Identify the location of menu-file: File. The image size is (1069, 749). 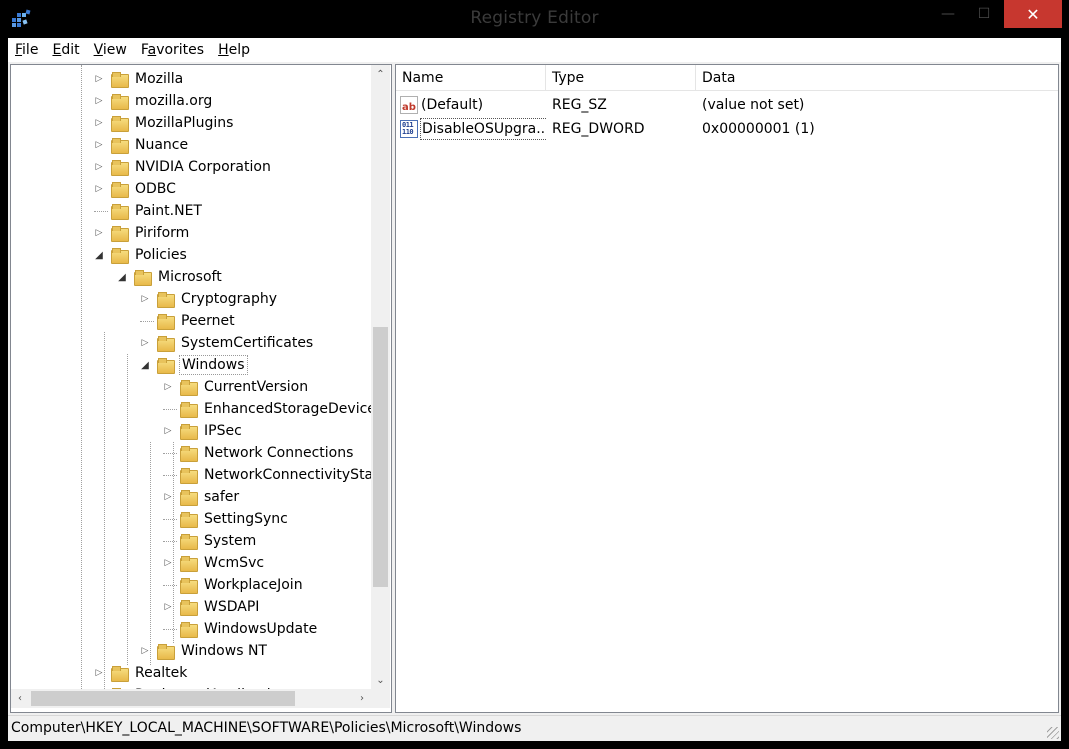
(26, 50).